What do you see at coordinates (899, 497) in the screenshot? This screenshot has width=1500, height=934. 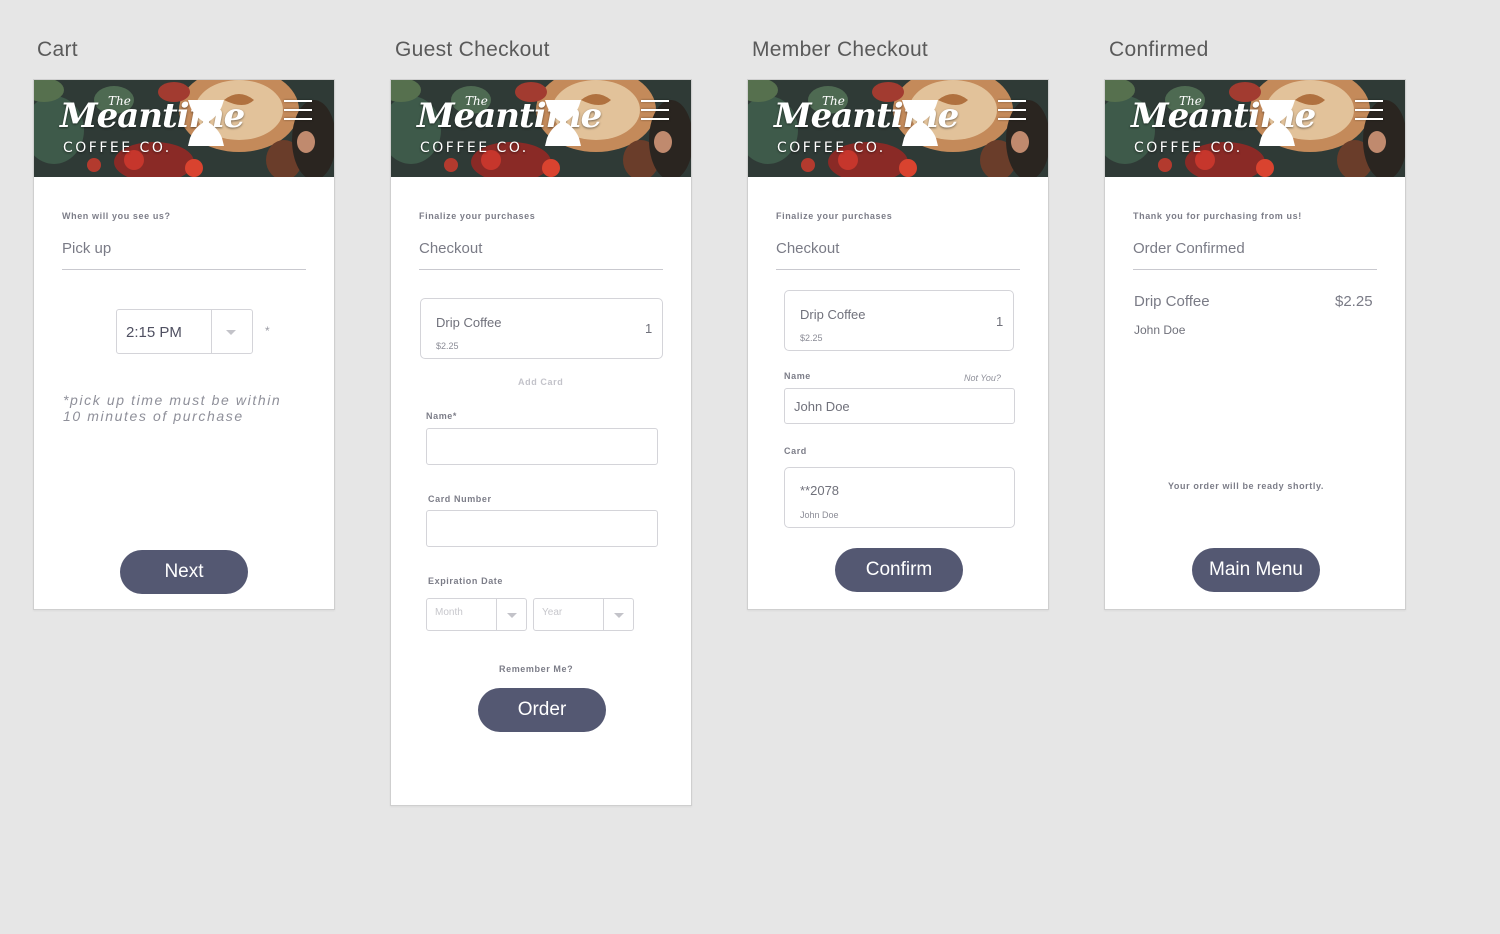 I see `saved-card: **2078 John Doe` at bounding box center [899, 497].